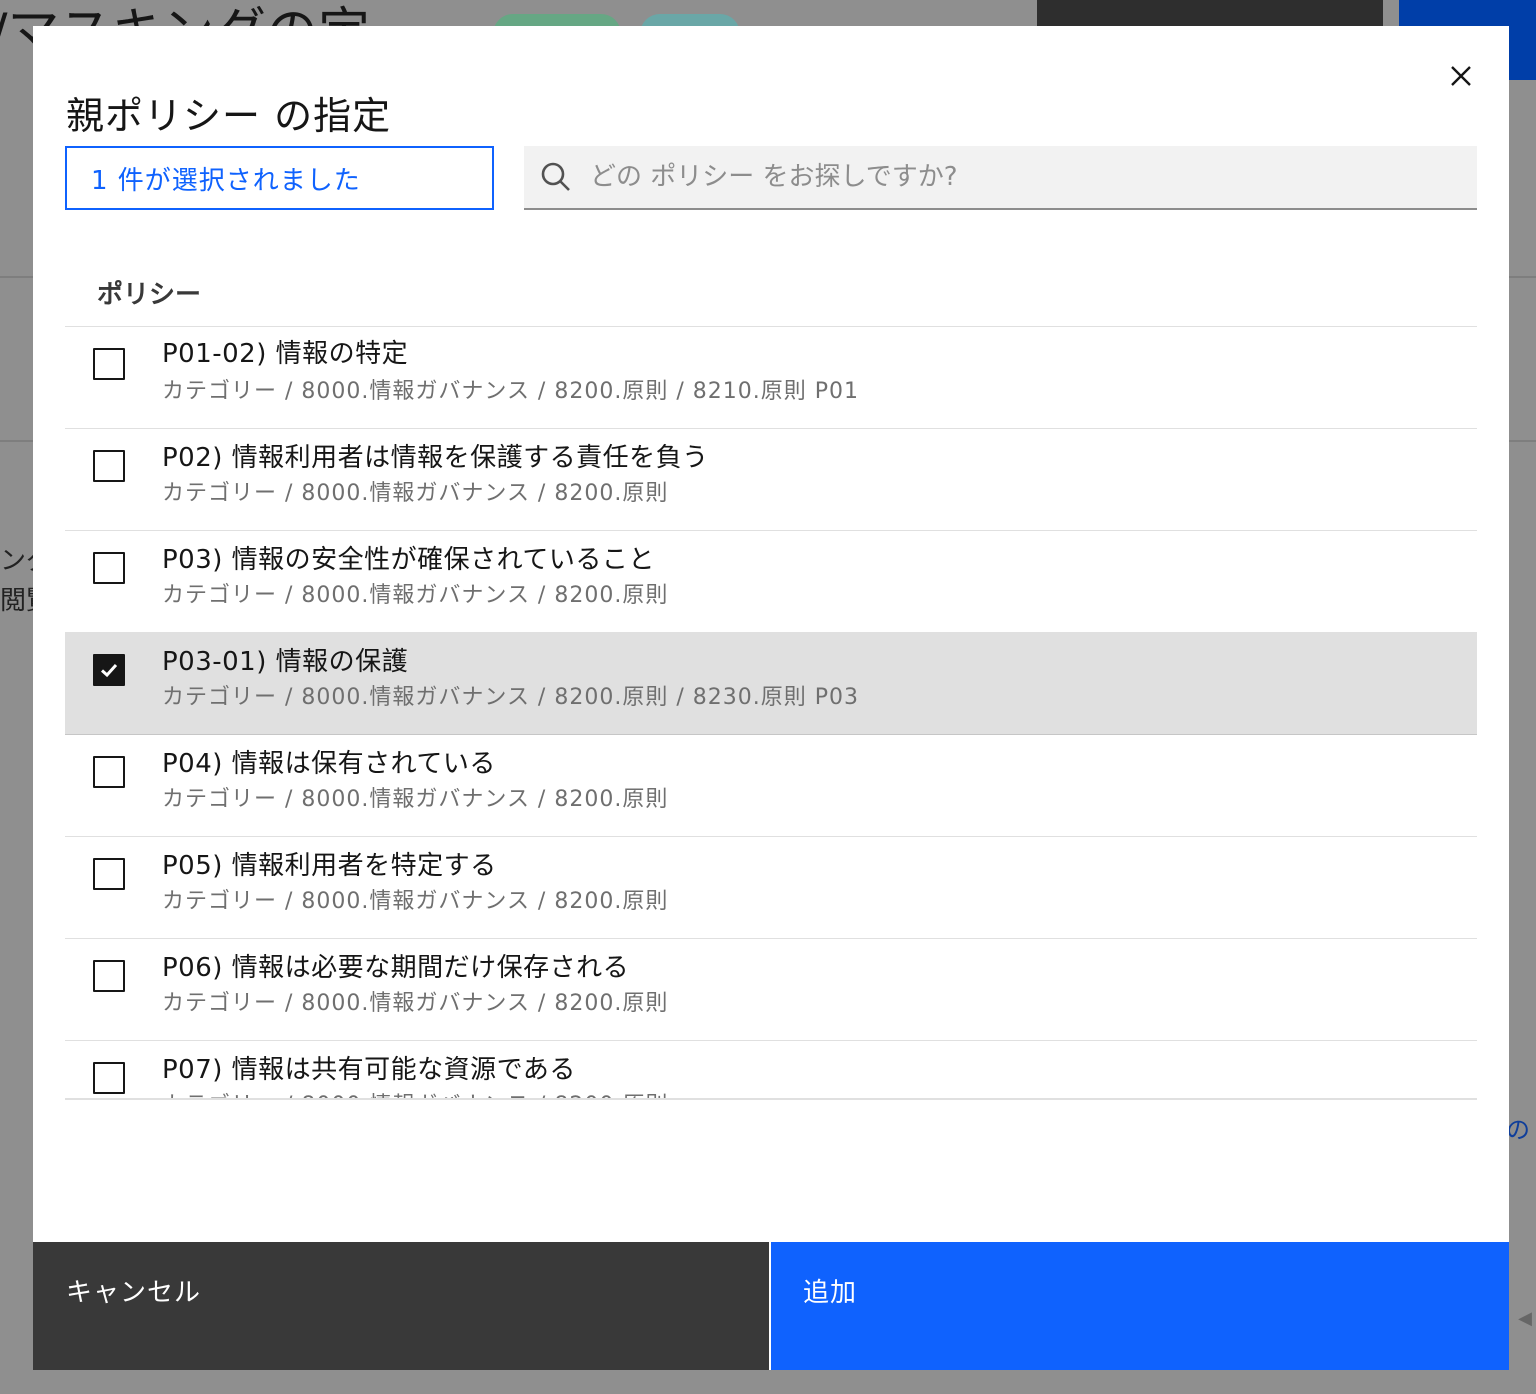 The width and height of the screenshot is (1536, 1394). Describe the element at coordinates (1525, 1318) in the screenshot. I see `background-arrow-icon: ◀` at that location.